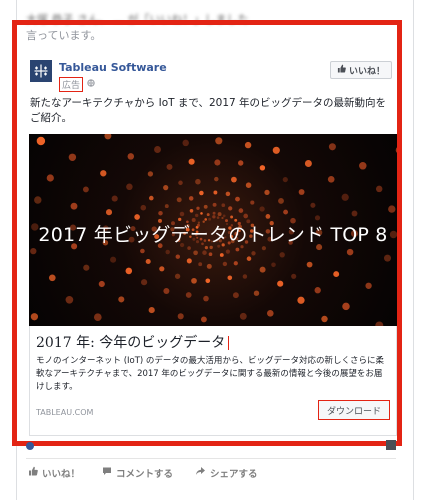 This screenshot has height=500, width=428. Describe the element at coordinates (145, 474) in the screenshot. I see `comment-label: コメントする` at that location.